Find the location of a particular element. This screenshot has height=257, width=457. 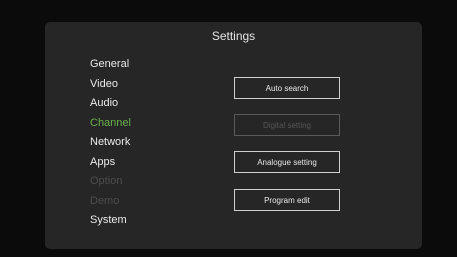

menu-item-general: General is located at coordinates (110, 65).